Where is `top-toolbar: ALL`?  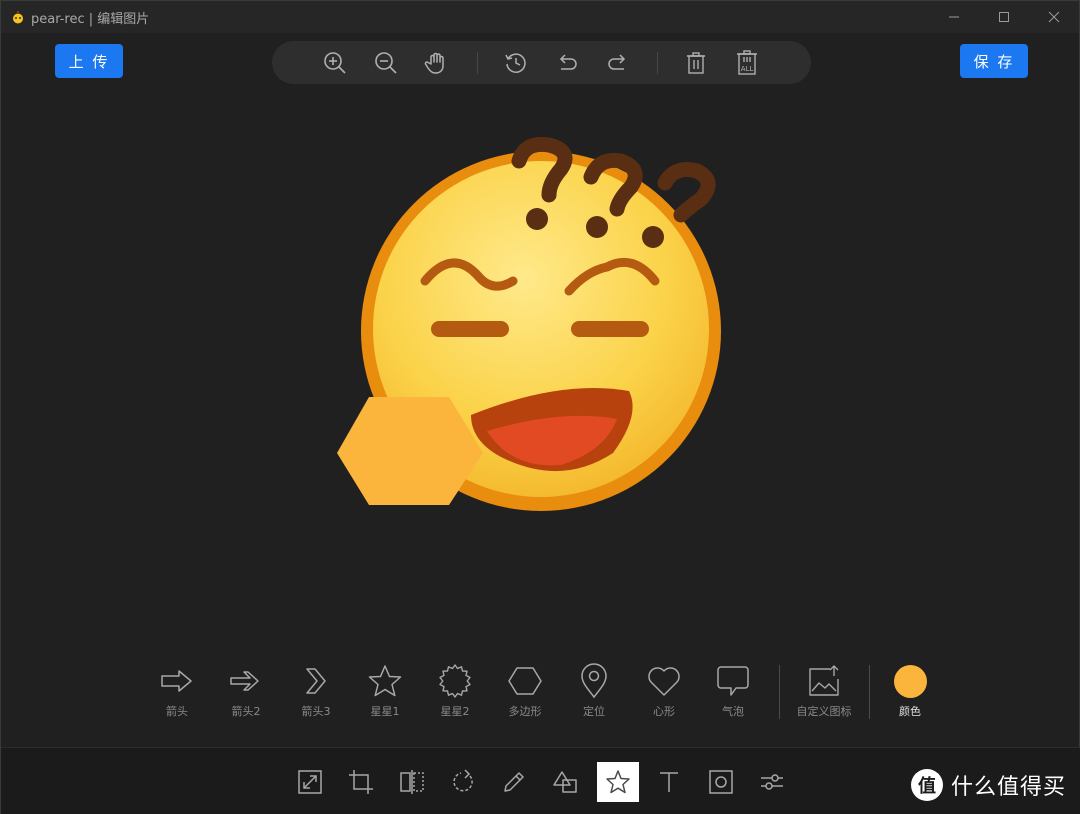
top-toolbar: ALL is located at coordinates (541, 62).